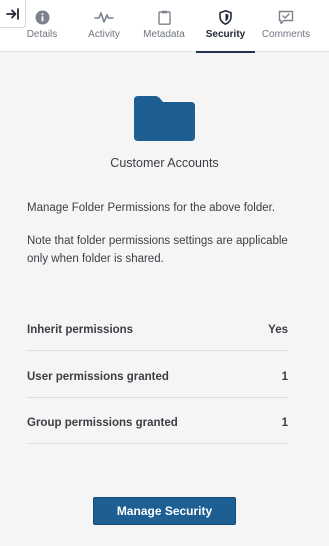 The height and width of the screenshot is (546, 329). I want to click on manage-security-button: Manage Security, so click(164, 511).